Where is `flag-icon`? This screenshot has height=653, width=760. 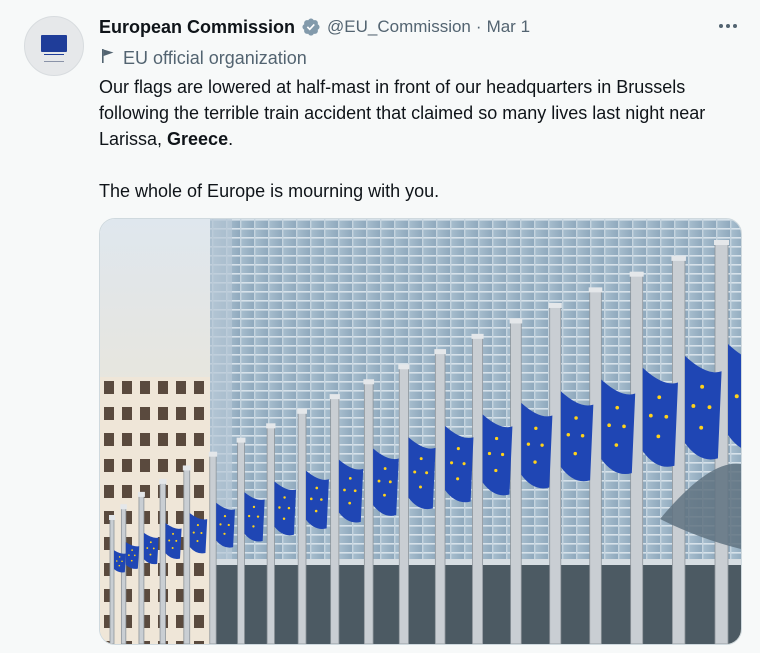
flag-icon is located at coordinates (108, 58).